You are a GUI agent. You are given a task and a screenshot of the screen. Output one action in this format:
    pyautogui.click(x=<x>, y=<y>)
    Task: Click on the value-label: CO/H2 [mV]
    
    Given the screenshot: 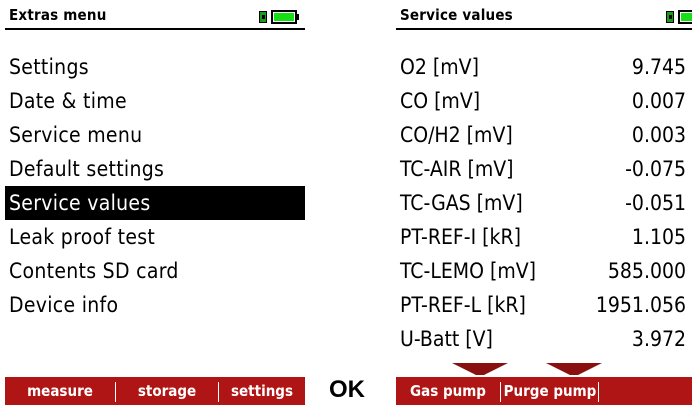 What is the action you would take?
    pyautogui.click(x=456, y=135)
    